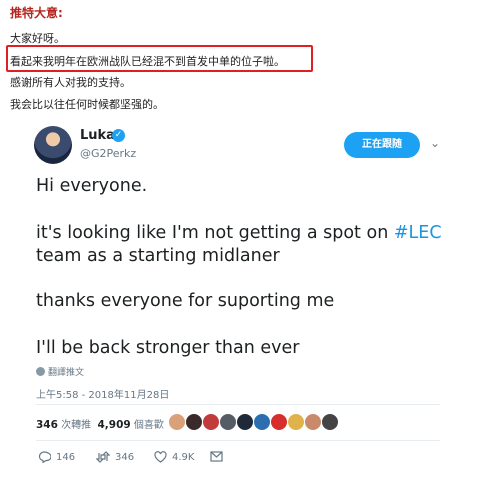  I want to click on envelope-icon, so click(216, 456).